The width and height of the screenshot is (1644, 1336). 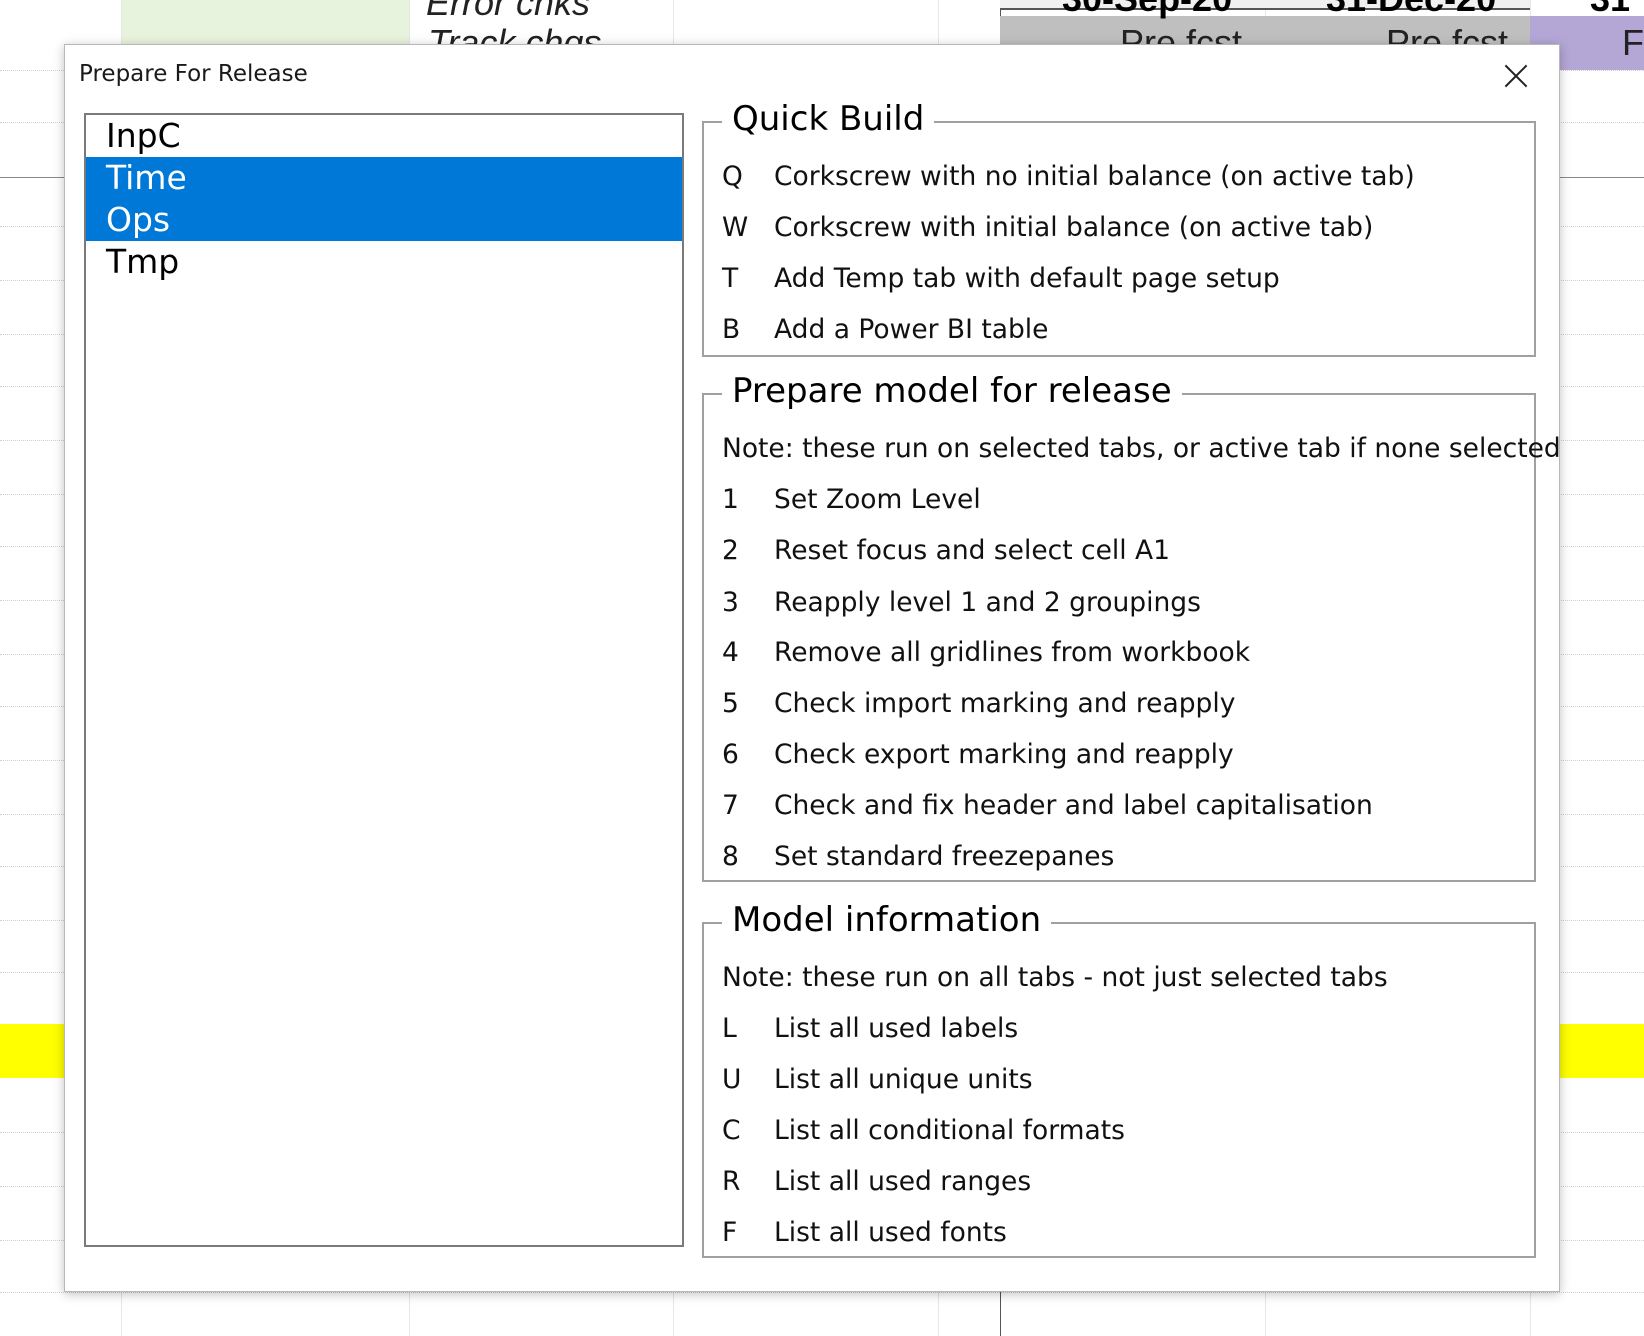 I want to click on close-icon, so click(x=1516, y=76).